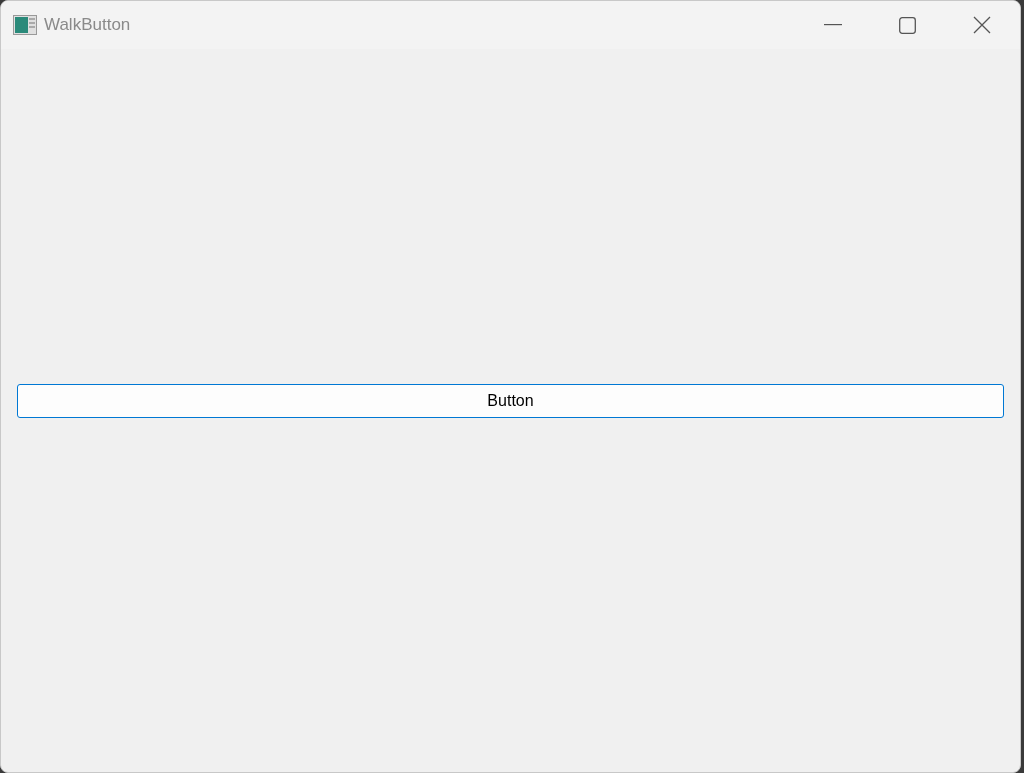 The image size is (1024, 773). What do you see at coordinates (25, 25) in the screenshot?
I see `app-icon` at bounding box center [25, 25].